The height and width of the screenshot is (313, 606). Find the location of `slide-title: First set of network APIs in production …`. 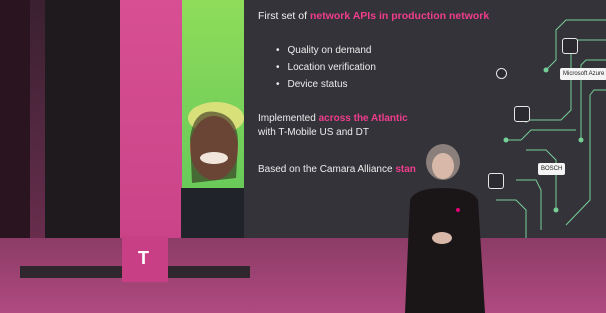

slide-title: First set of network APIs in production … is located at coordinates (373, 16).